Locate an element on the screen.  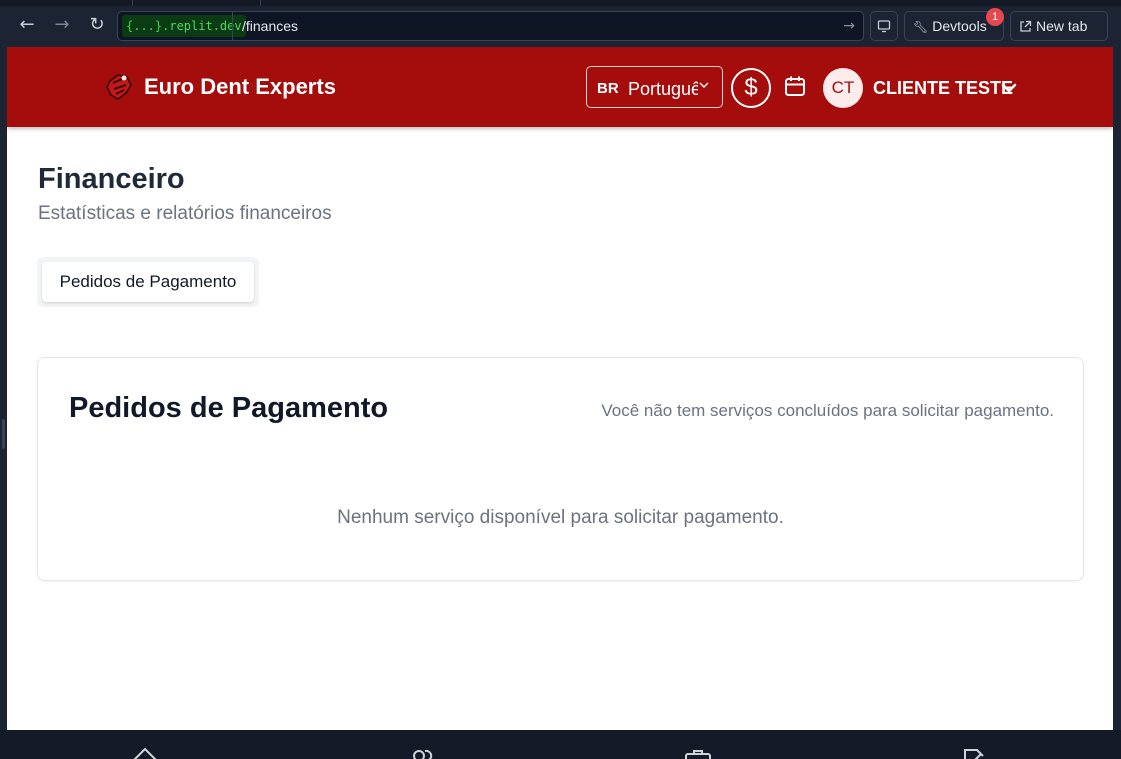
devtools-label: Devtools is located at coordinates (959, 26).